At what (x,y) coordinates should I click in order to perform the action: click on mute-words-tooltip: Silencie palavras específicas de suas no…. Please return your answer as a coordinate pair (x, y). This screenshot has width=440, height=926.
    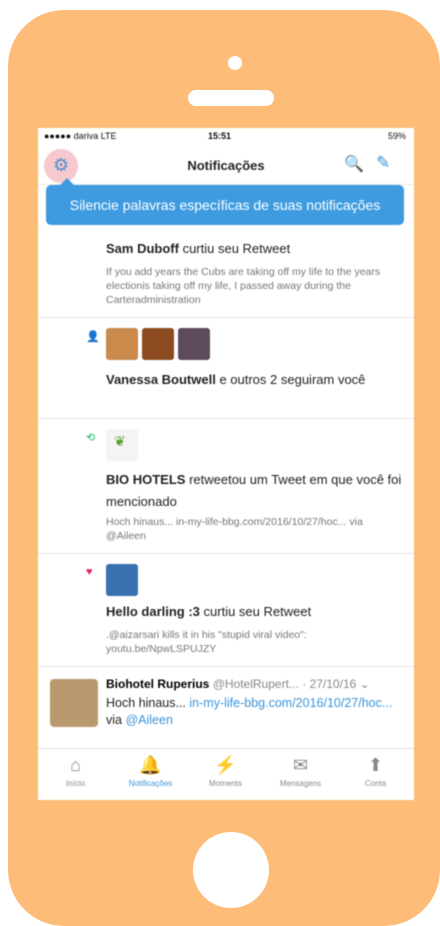
    Looking at the image, I should click on (225, 201).